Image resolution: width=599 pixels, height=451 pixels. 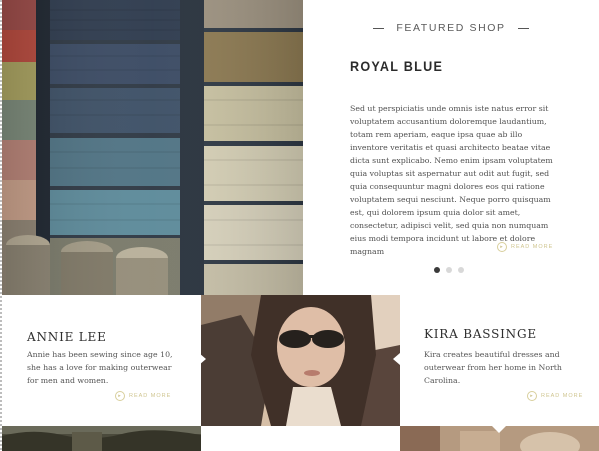 What do you see at coordinates (300, 438) in the screenshot?
I see `bottom-blank-tile` at bounding box center [300, 438].